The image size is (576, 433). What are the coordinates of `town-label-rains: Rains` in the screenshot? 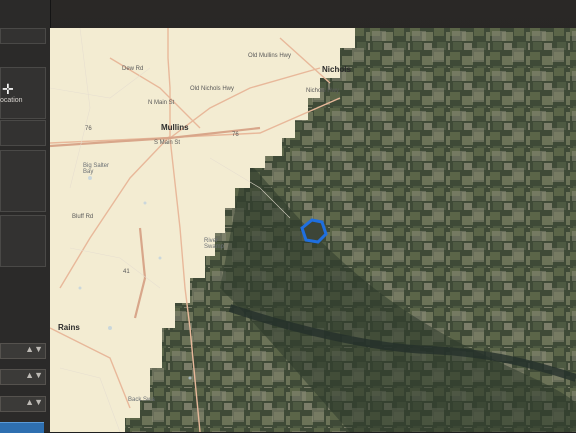 It's located at (69, 327).